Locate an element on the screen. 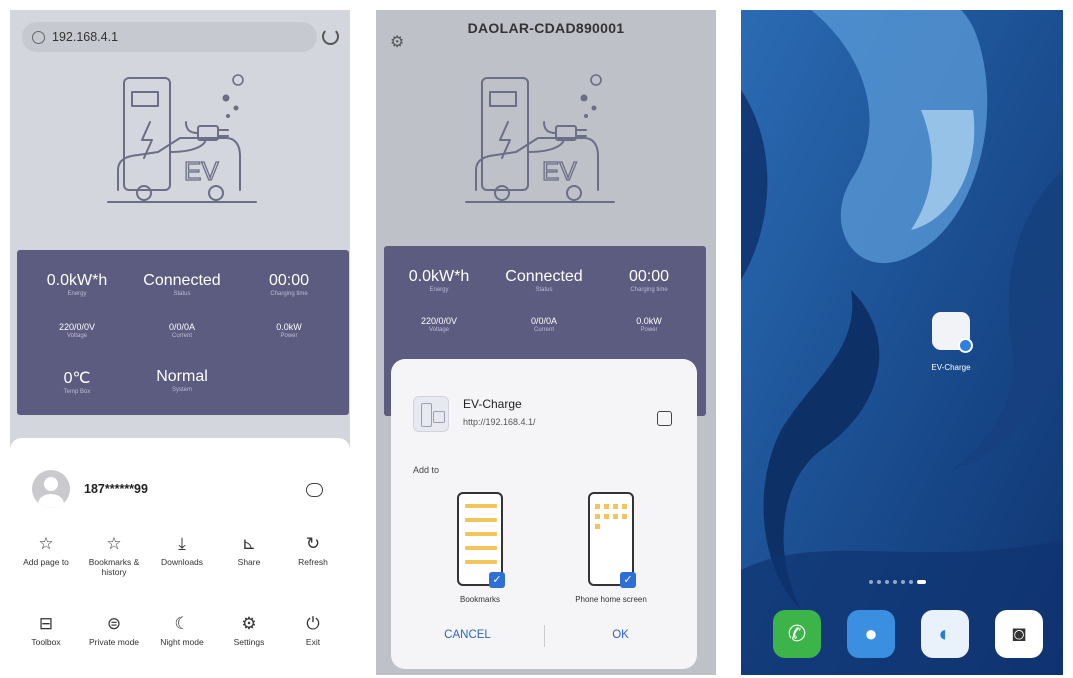 The height and width of the screenshot is (678, 1073). option-bookmarks: ✓ Bookmarks is located at coordinates (480, 548).